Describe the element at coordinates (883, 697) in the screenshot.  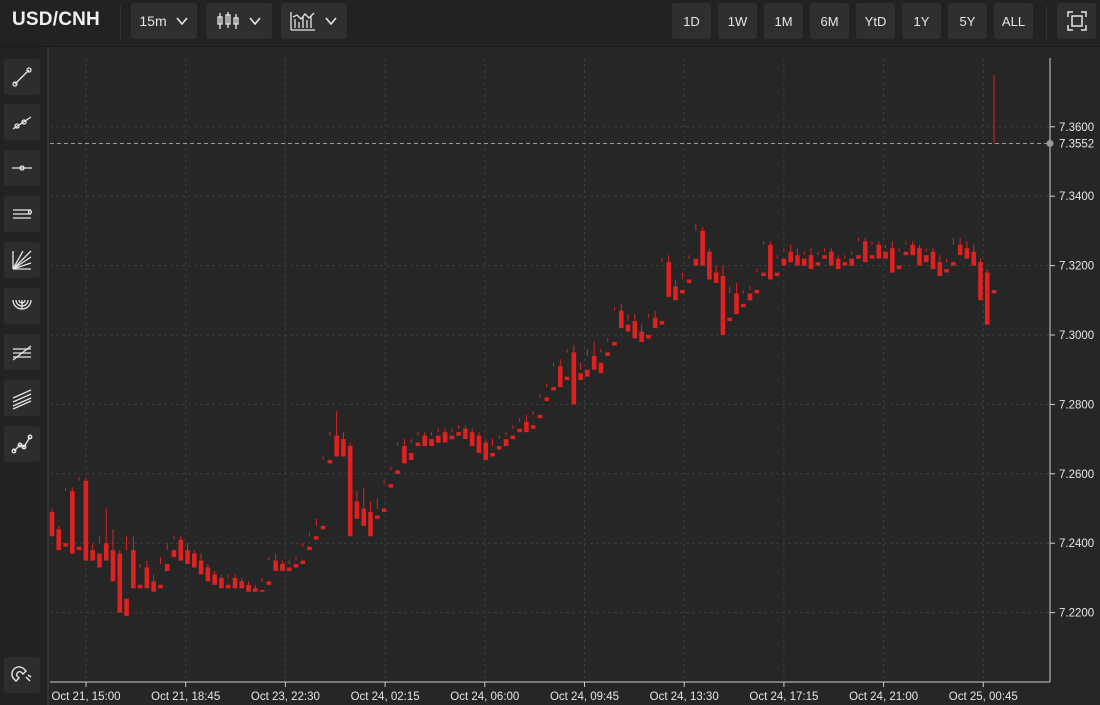
I see `x-tick-label: Oct 24, 21:00` at that location.